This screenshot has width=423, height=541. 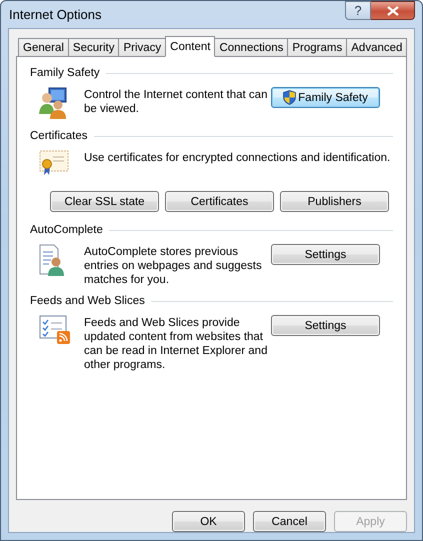 What do you see at coordinates (334, 201) in the screenshot?
I see `section-button: Publishers` at bounding box center [334, 201].